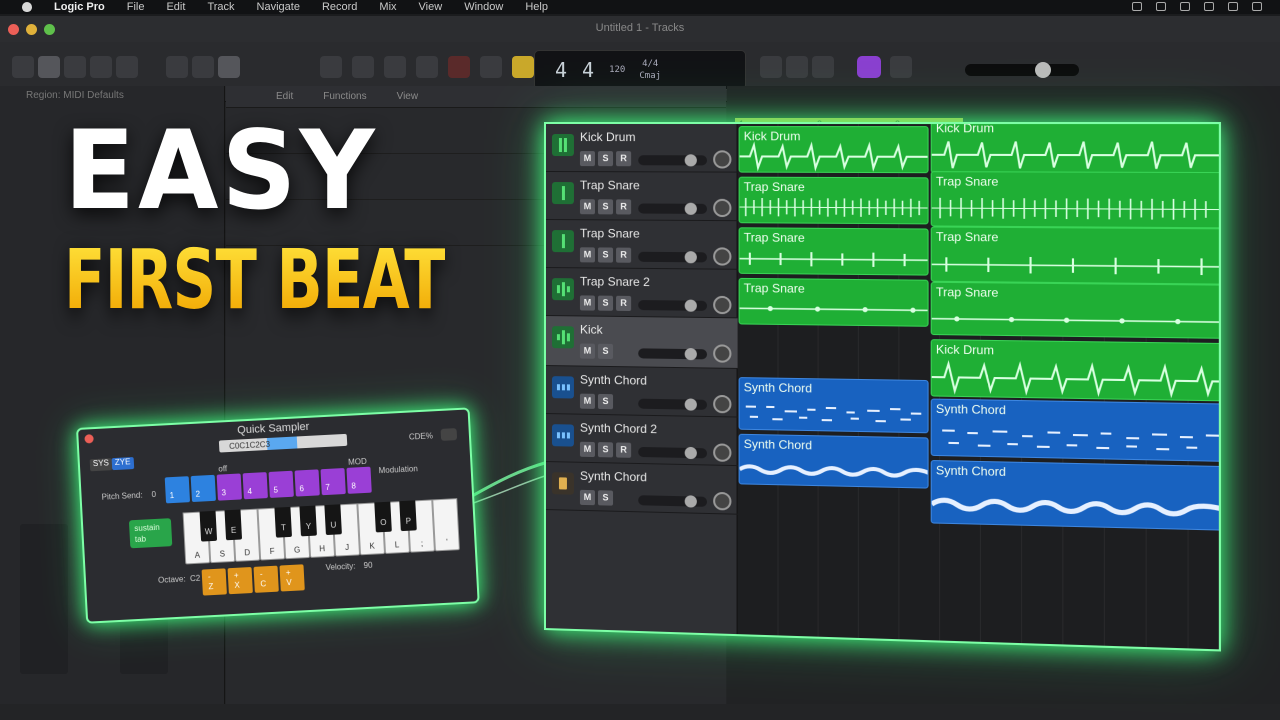  What do you see at coordinates (101, 465) in the screenshot?
I see `mode-sys-button: SYS` at bounding box center [101, 465].